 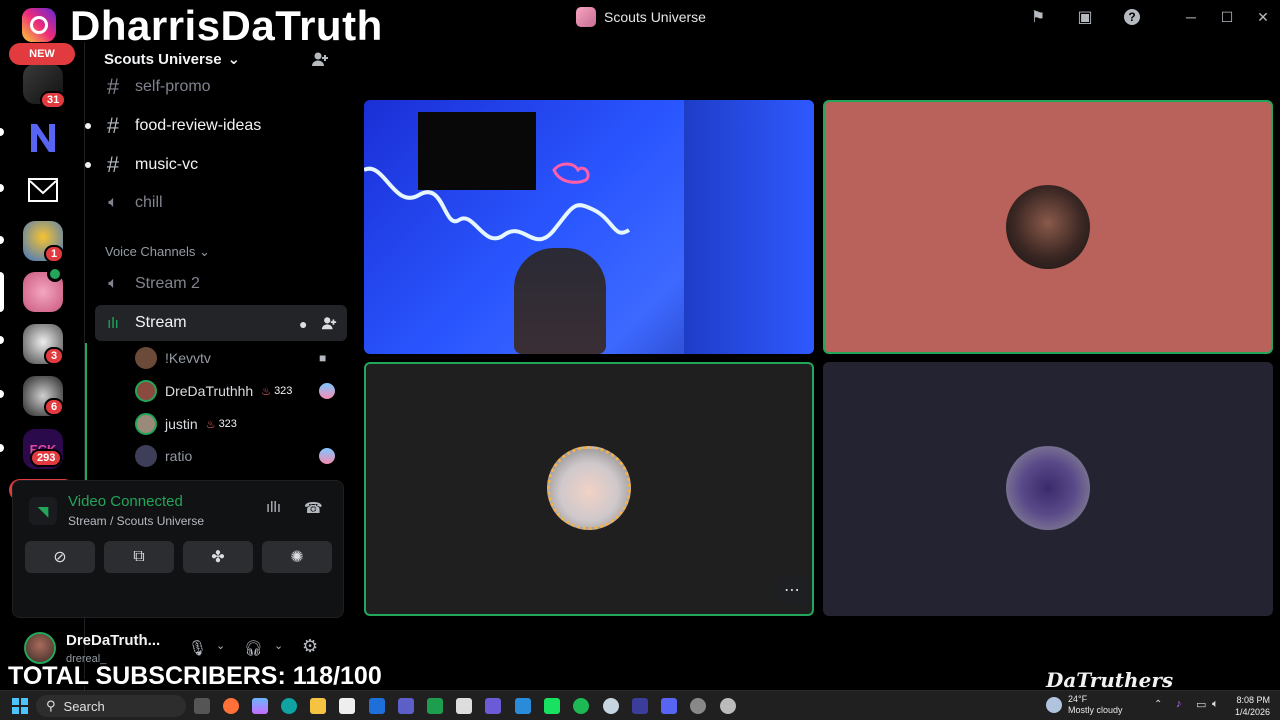 I want to click on maximize-button: ☐, so click(x=1227, y=17).